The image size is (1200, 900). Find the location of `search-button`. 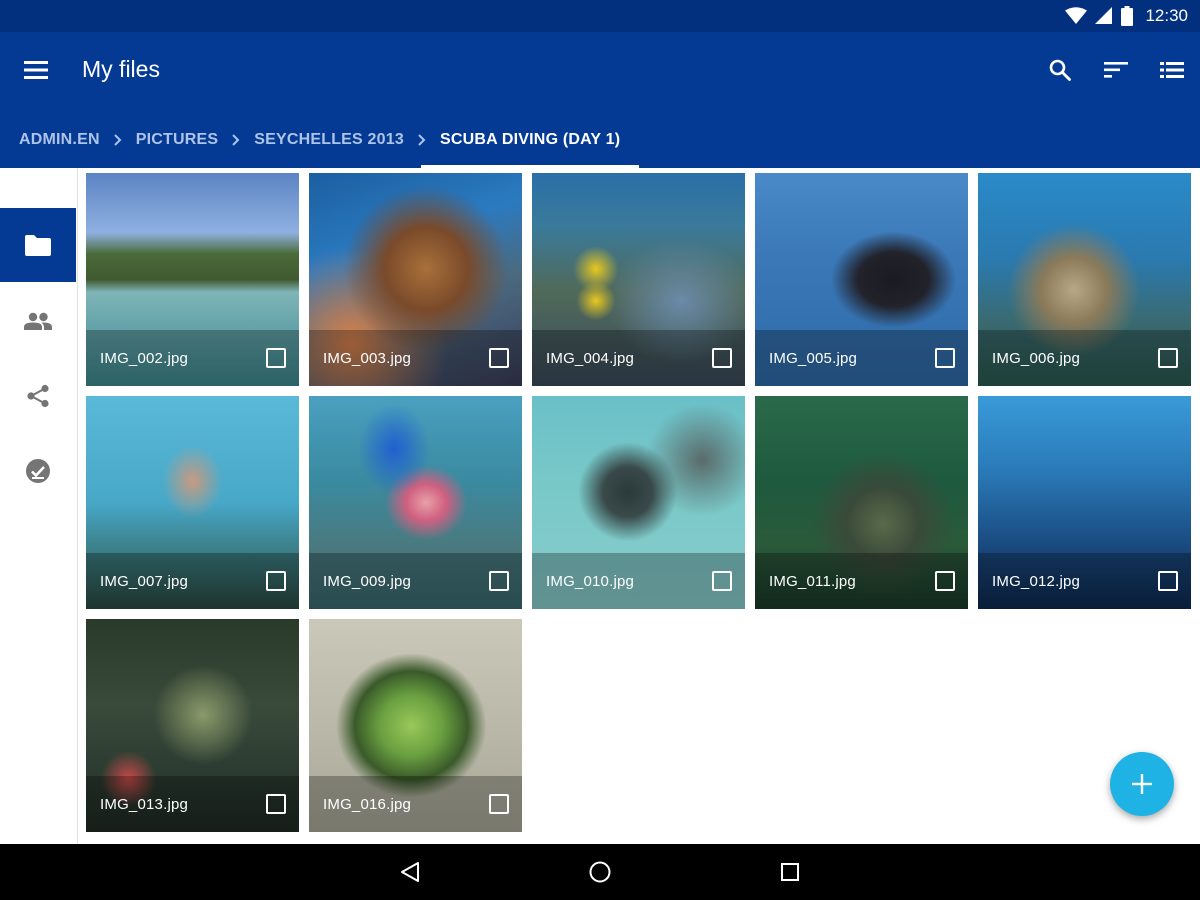

search-button is located at coordinates (1060, 70).